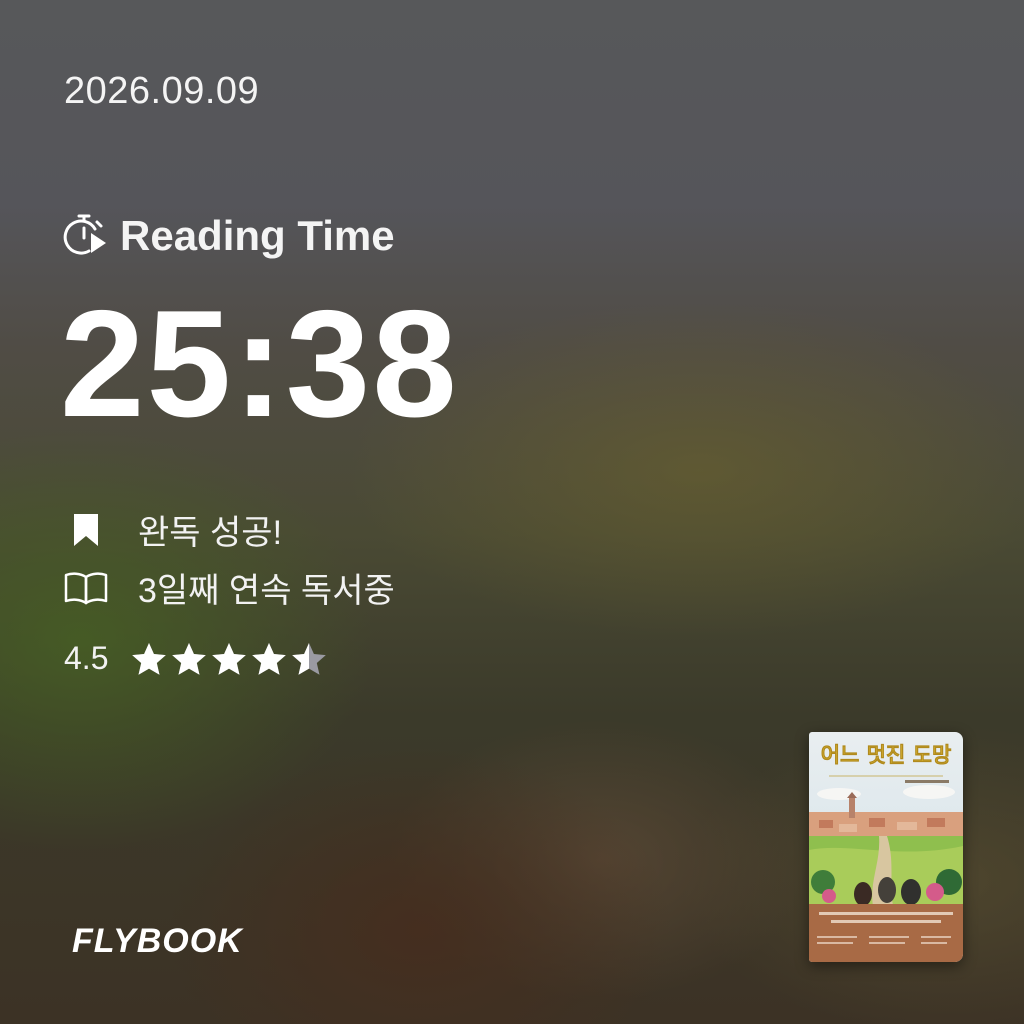 This screenshot has width=1024, height=1024. Describe the element at coordinates (257, 235) in the screenshot. I see `reading-time-label: Reading Time` at that location.